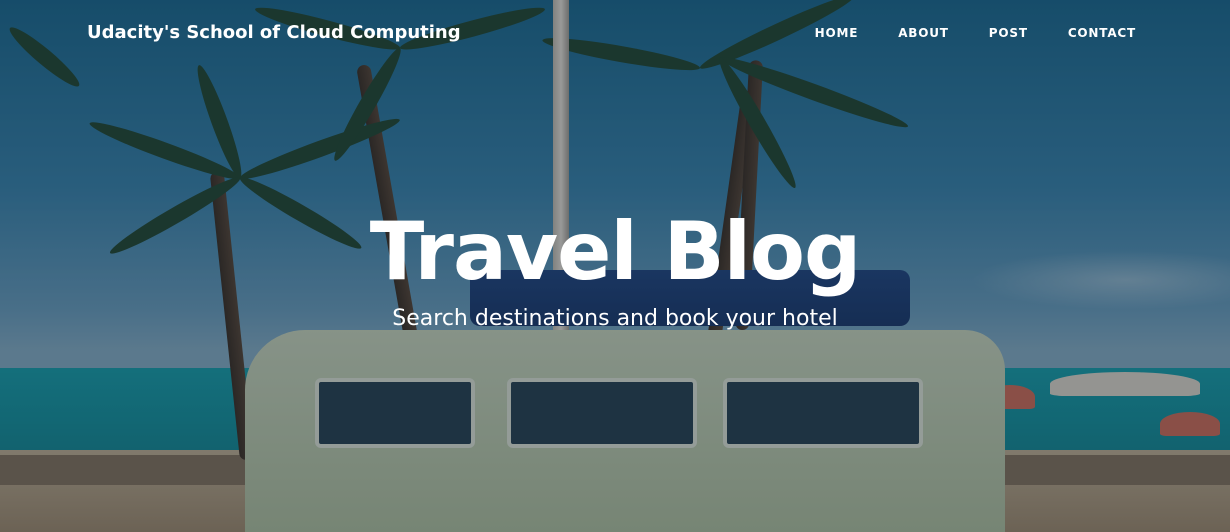 This screenshot has width=1230, height=532. I want to click on nav-item-contact: CONTACT, so click(1102, 33).